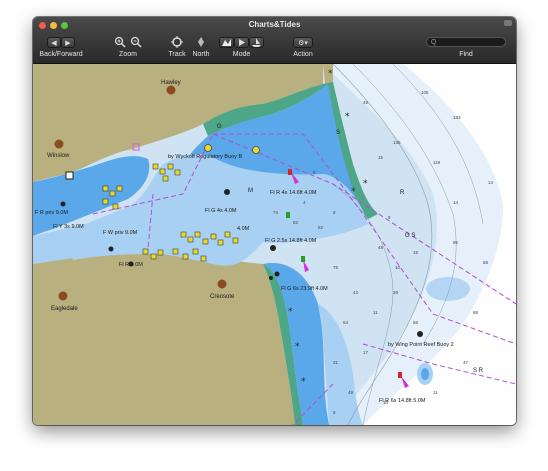  I want to click on fullscreen-button, so click(508, 23).